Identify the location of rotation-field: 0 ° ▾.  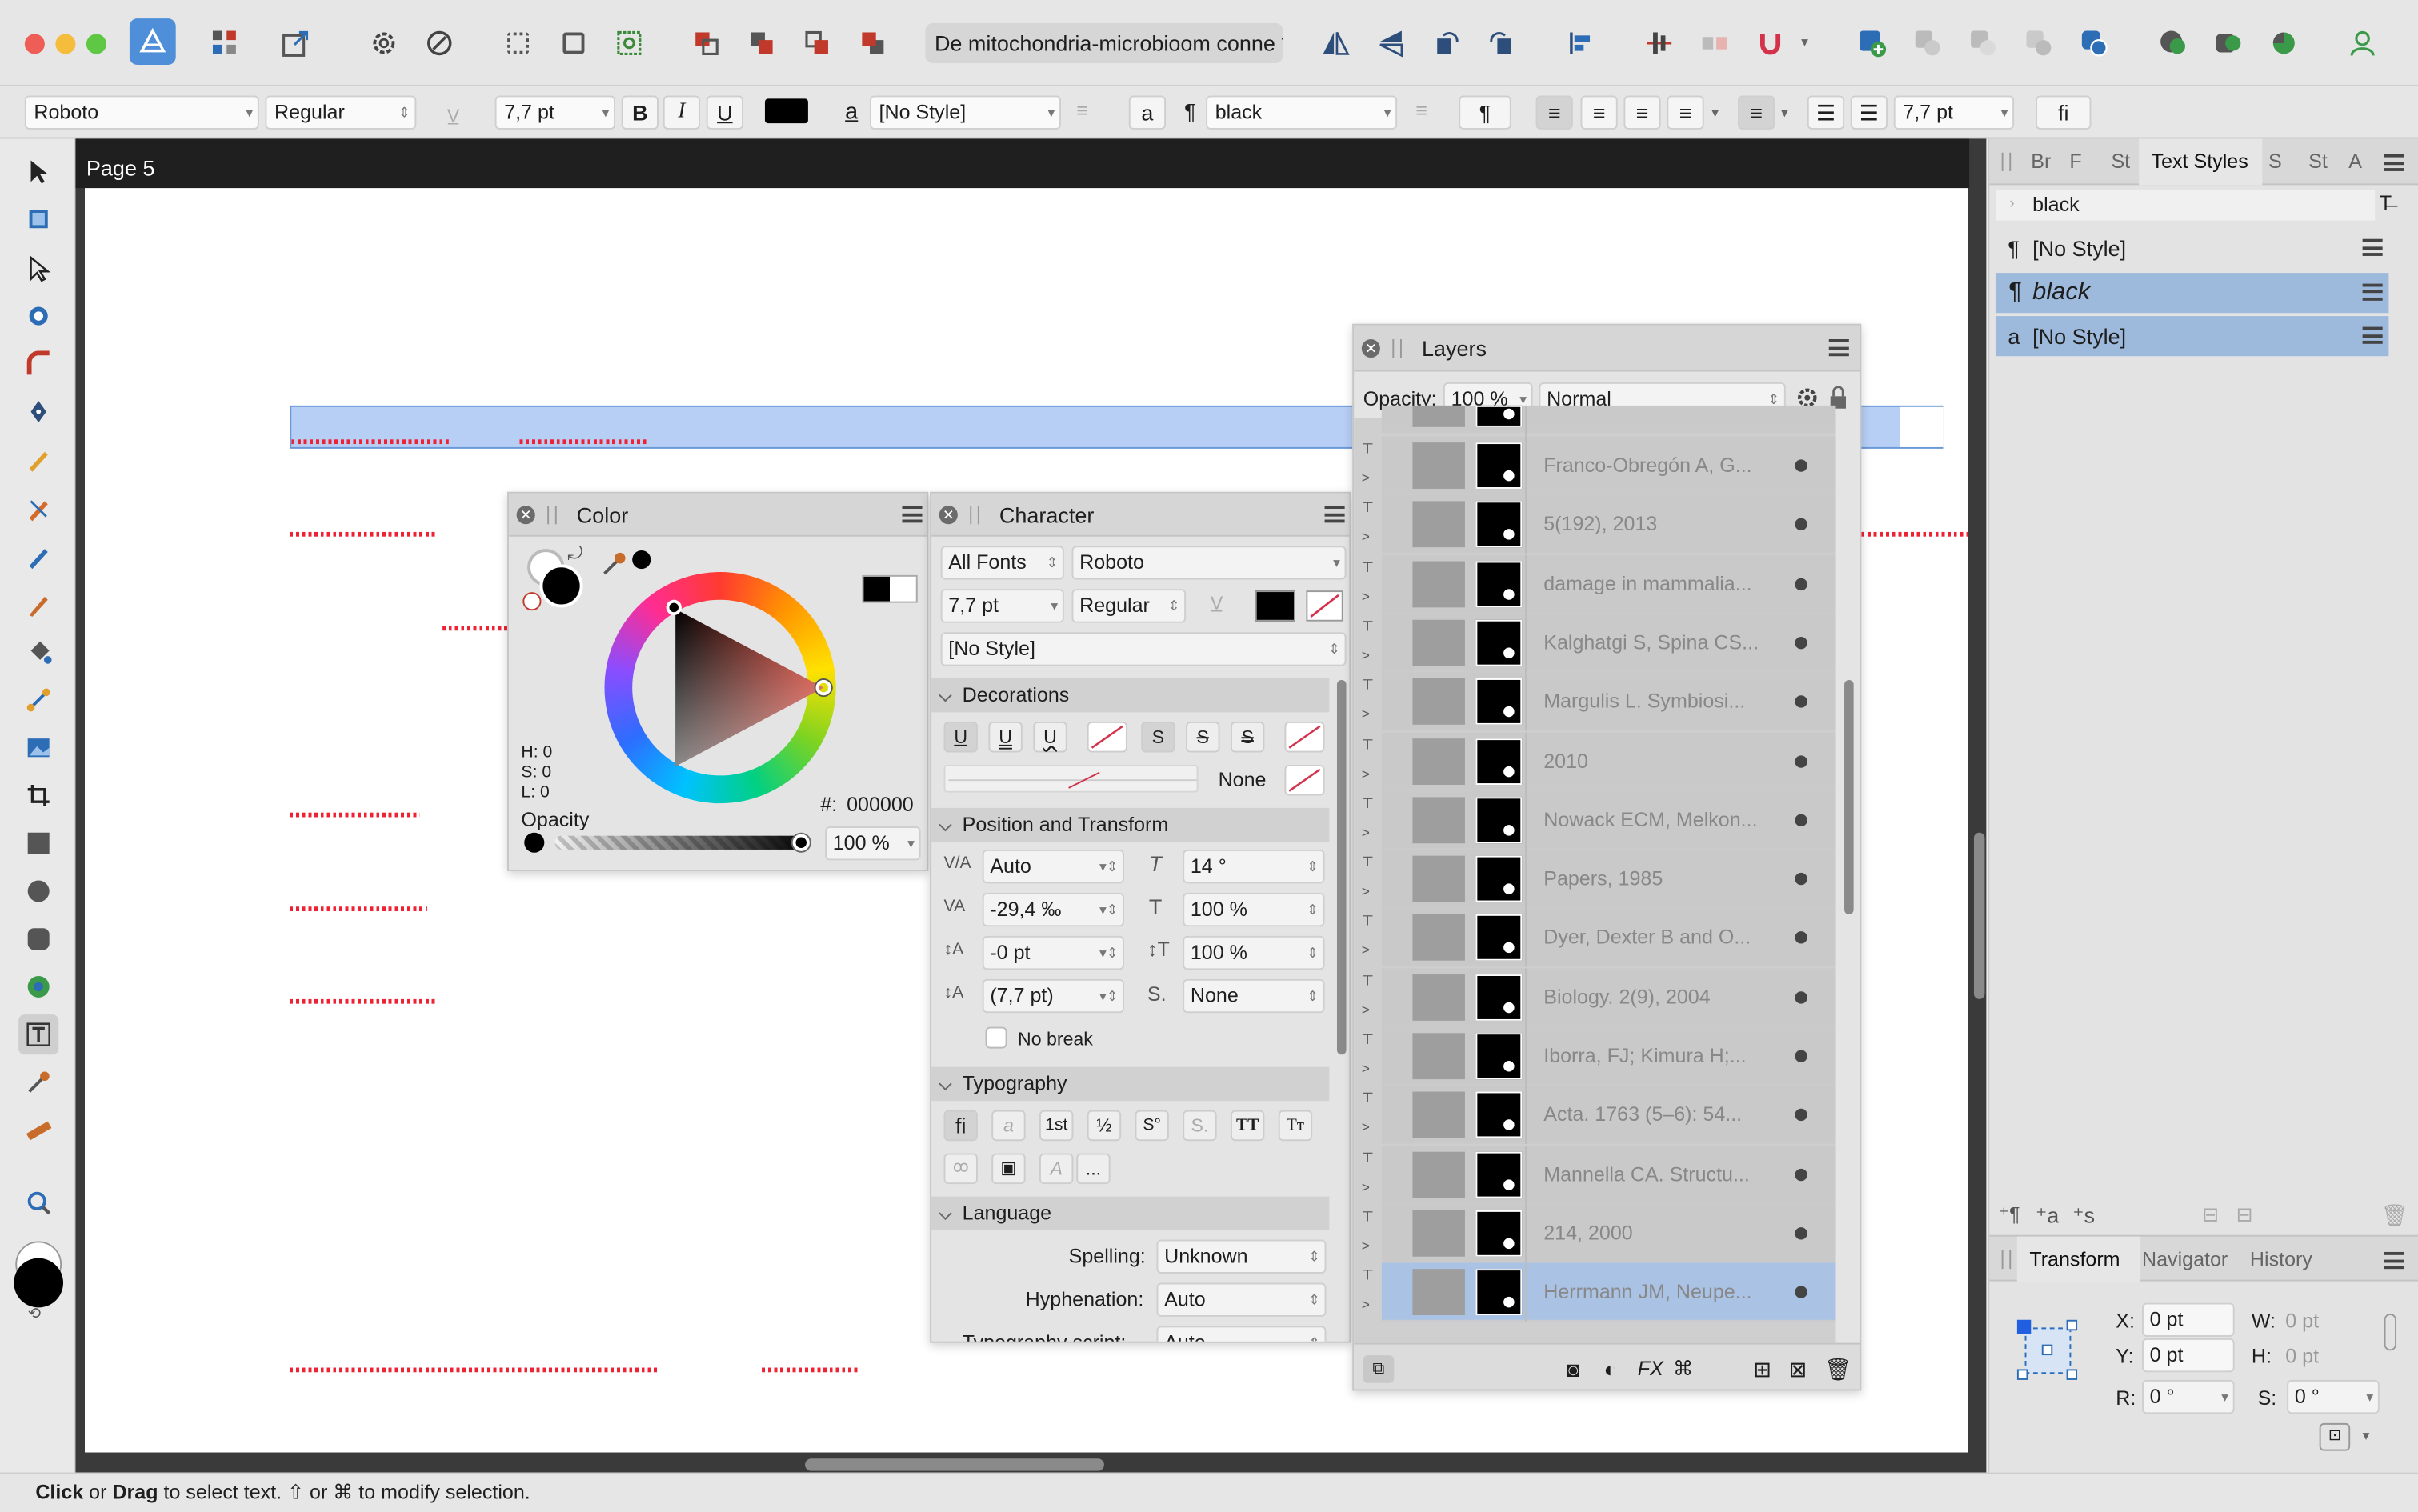
(2188, 1396).